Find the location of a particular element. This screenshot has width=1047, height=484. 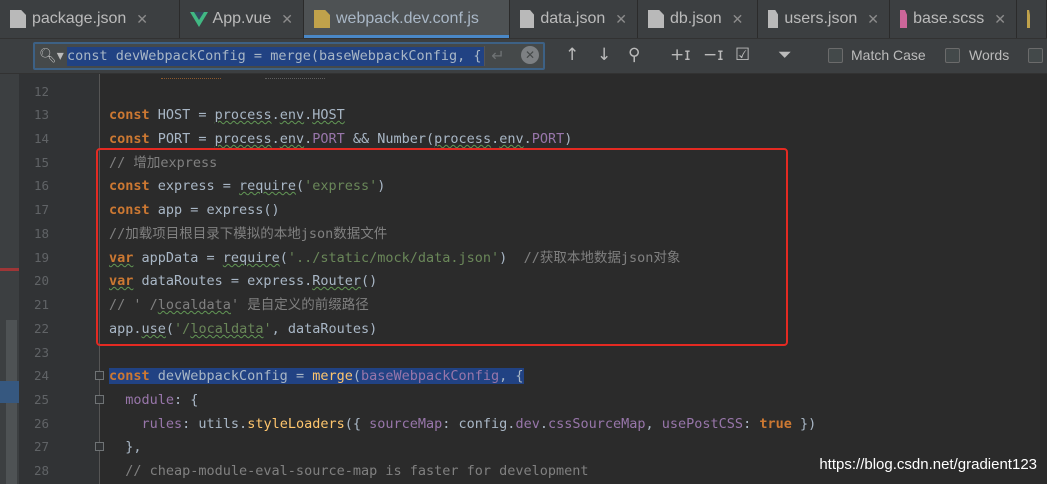

tab-label: package.json is located at coordinates (79, 18).